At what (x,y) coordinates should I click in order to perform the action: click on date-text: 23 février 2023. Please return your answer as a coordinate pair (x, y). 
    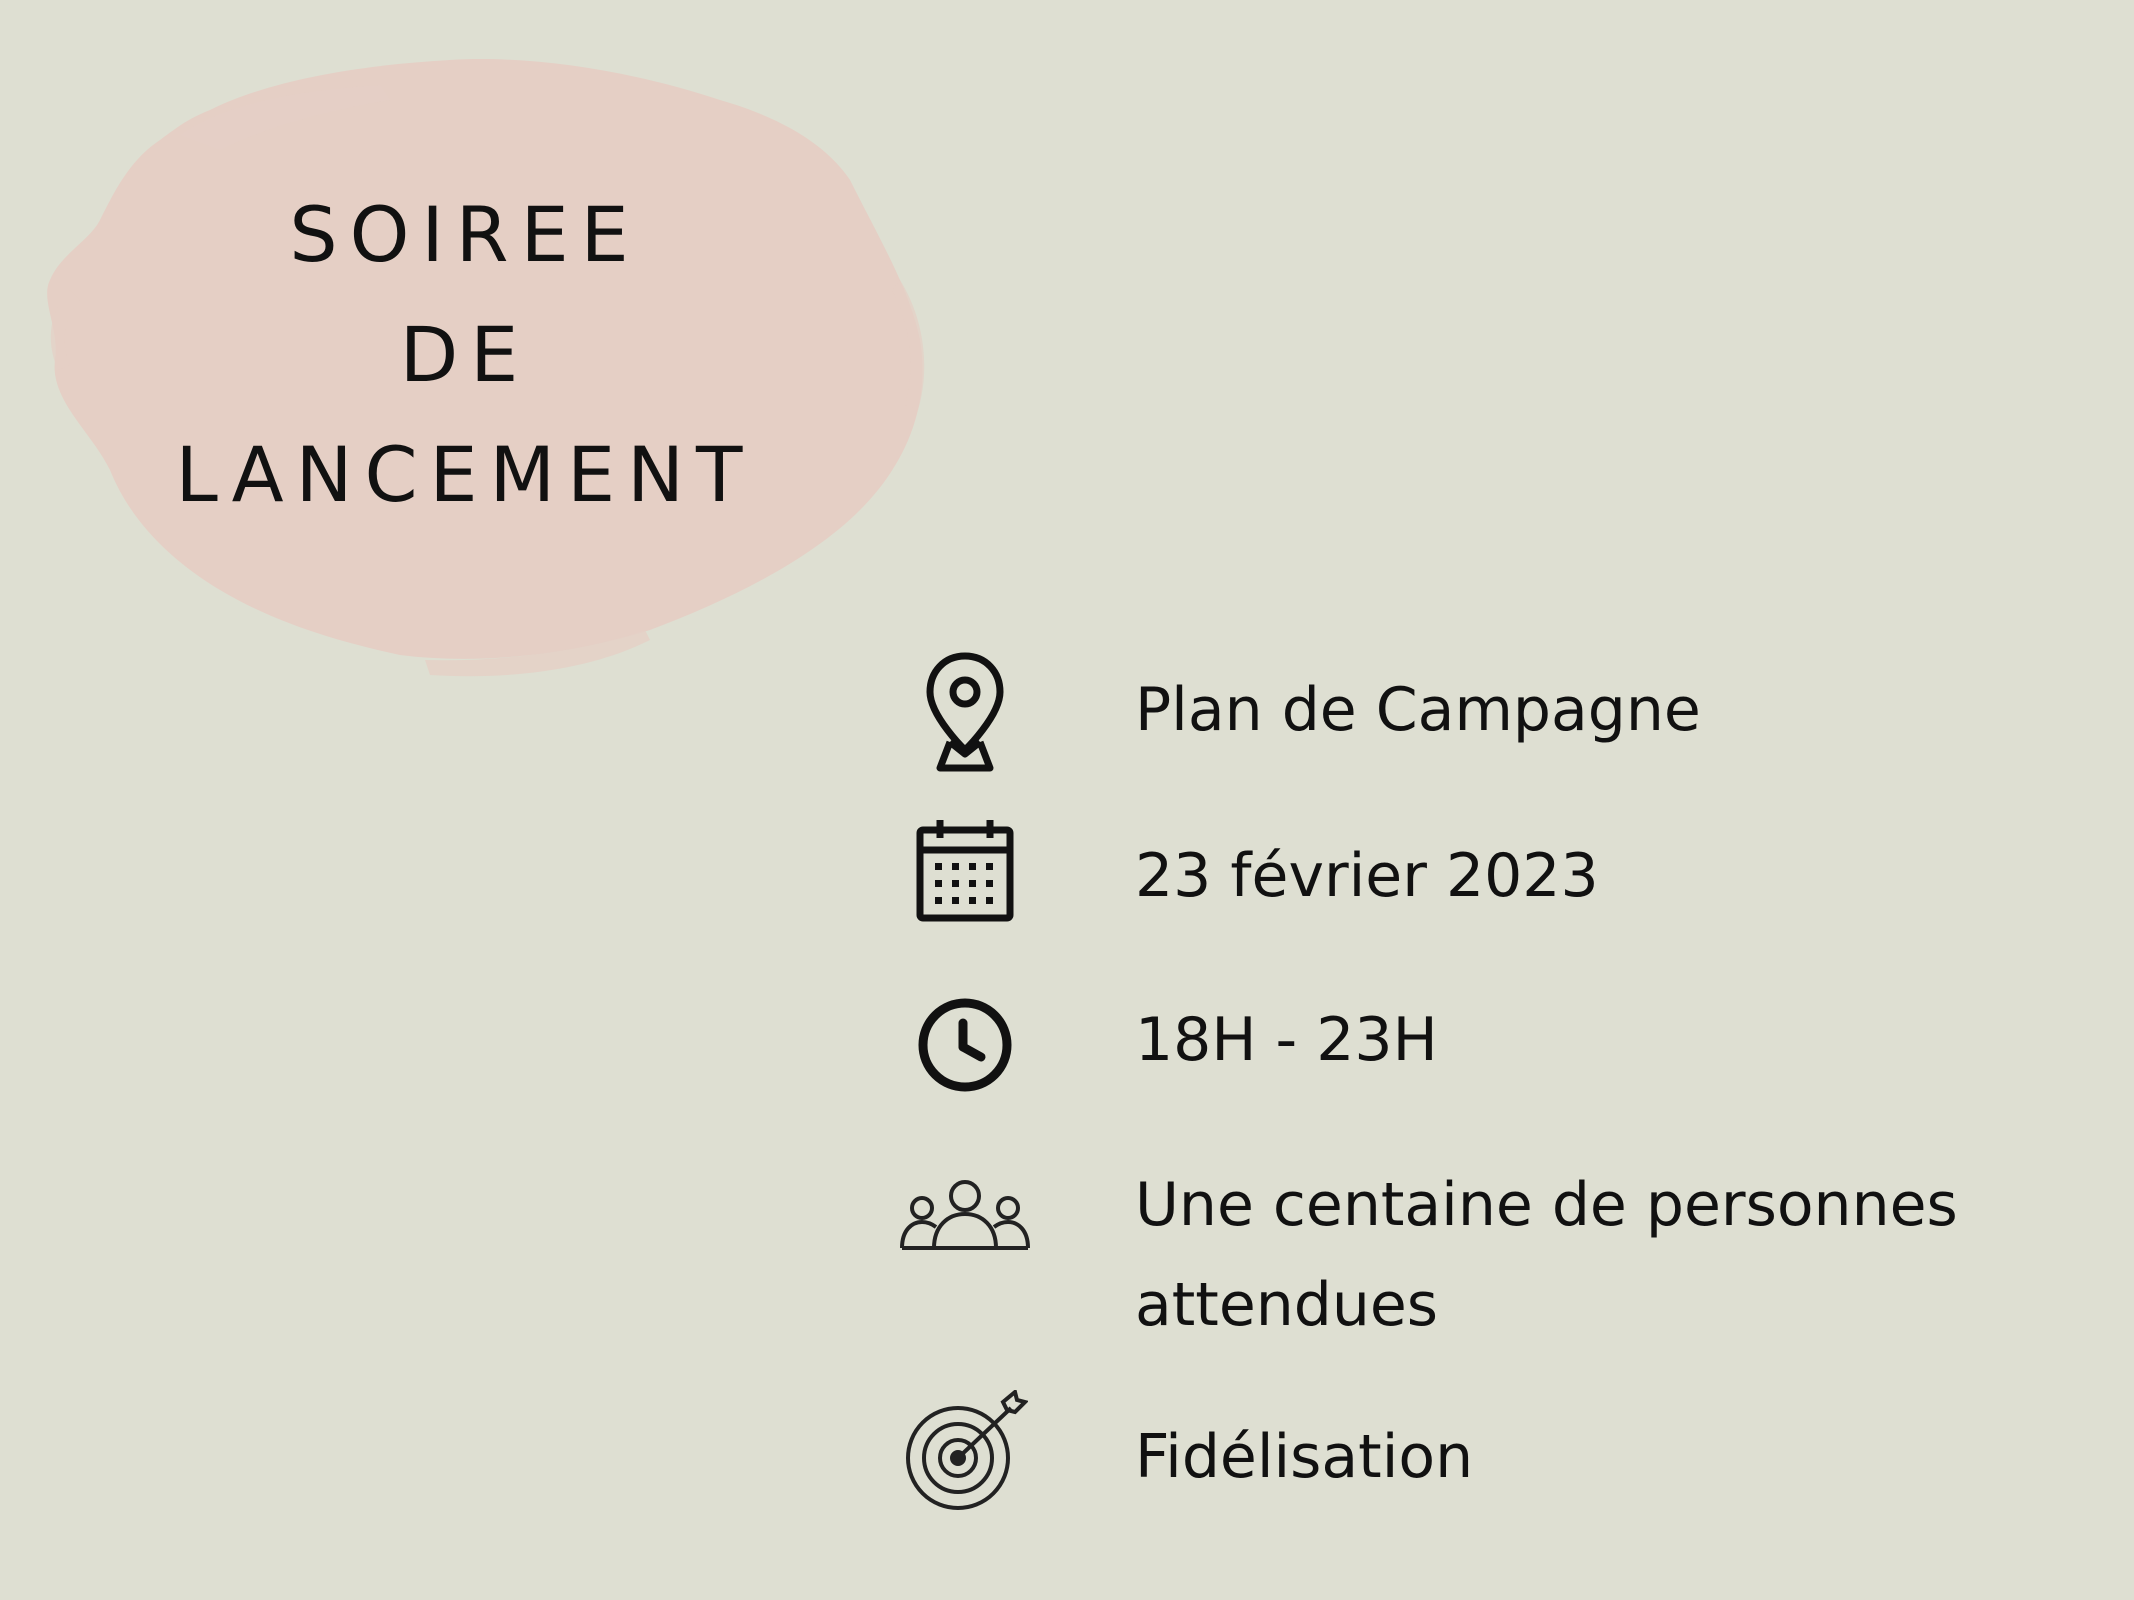
    Looking at the image, I should click on (1367, 876).